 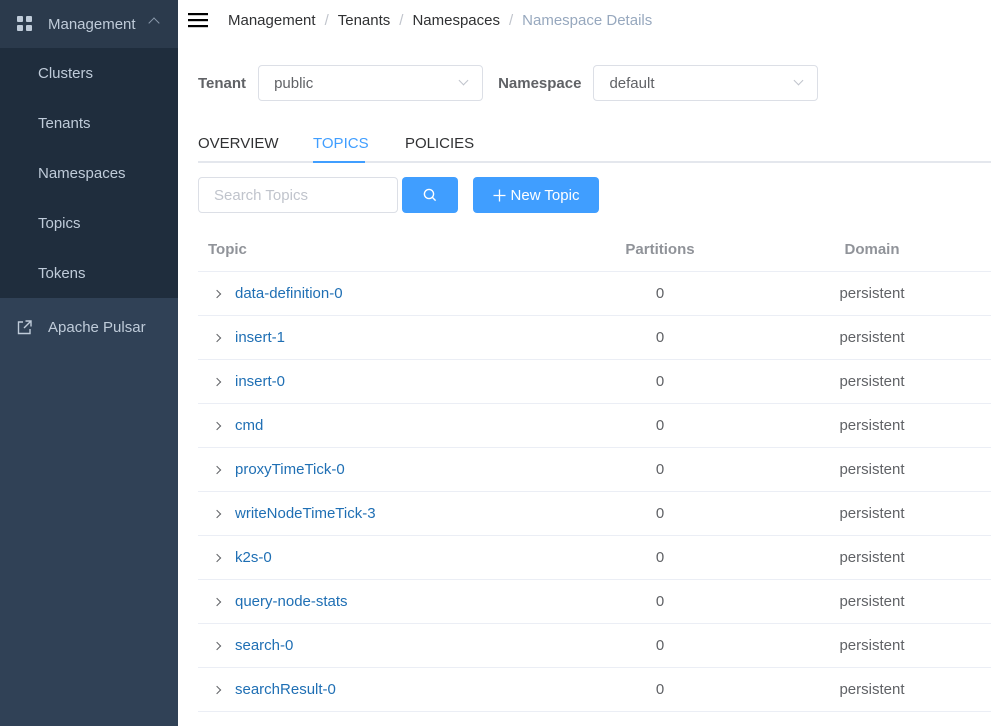 What do you see at coordinates (375, 601) in the screenshot?
I see `topic-cell: query-node-stats` at bounding box center [375, 601].